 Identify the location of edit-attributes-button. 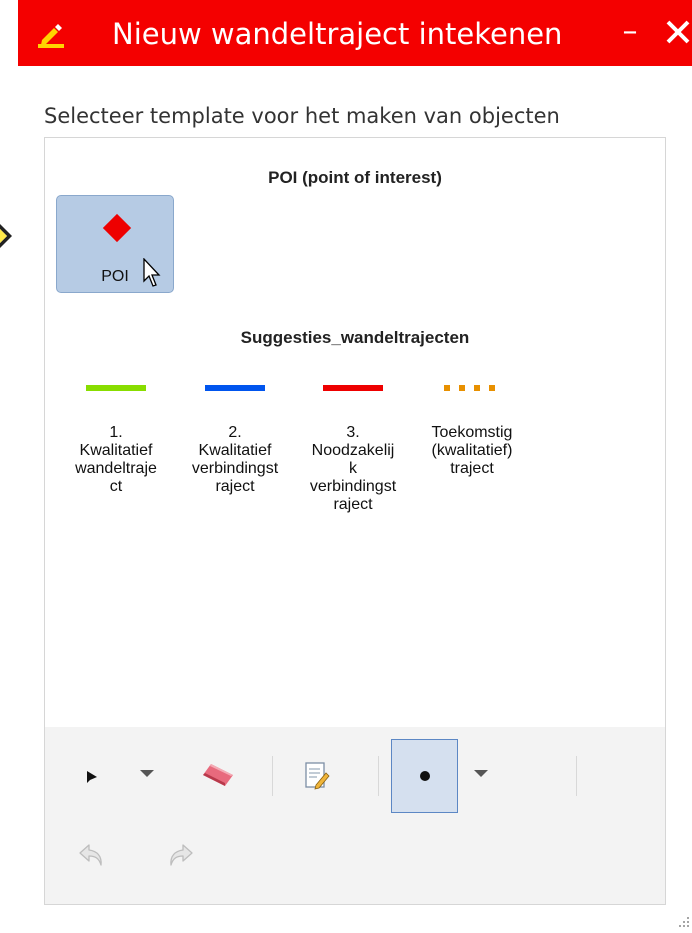
(317, 776).